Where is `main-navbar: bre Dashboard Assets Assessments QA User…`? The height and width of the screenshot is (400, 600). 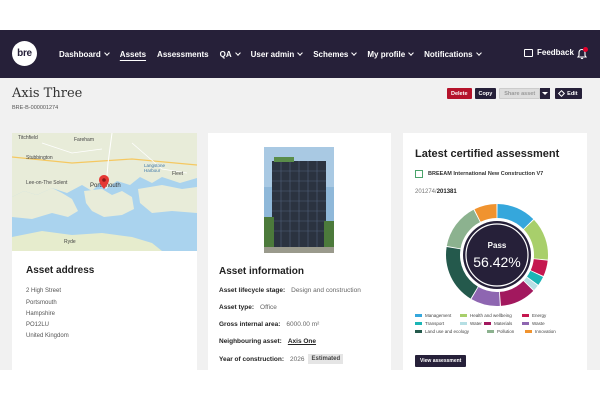 main-navbar: bre Dashboard Assets Assessments QA User… is located at coordinates (300, 54).